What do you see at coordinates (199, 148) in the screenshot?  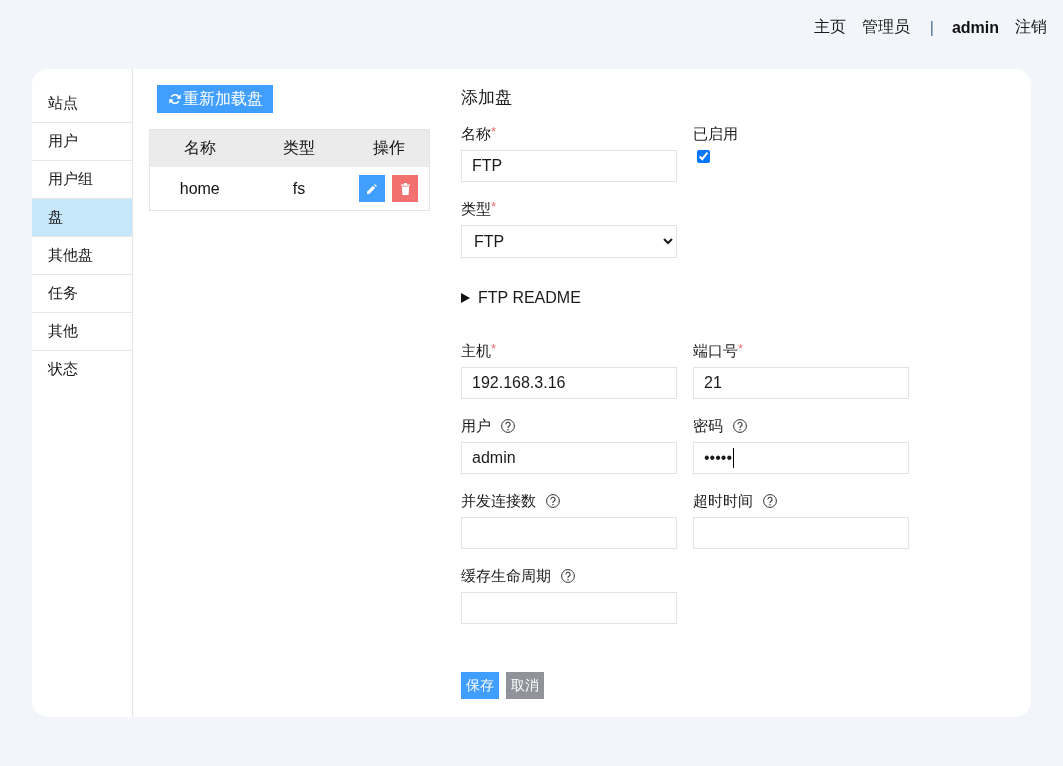 I see `column-header: 名称` at bounding box center [199, 148].